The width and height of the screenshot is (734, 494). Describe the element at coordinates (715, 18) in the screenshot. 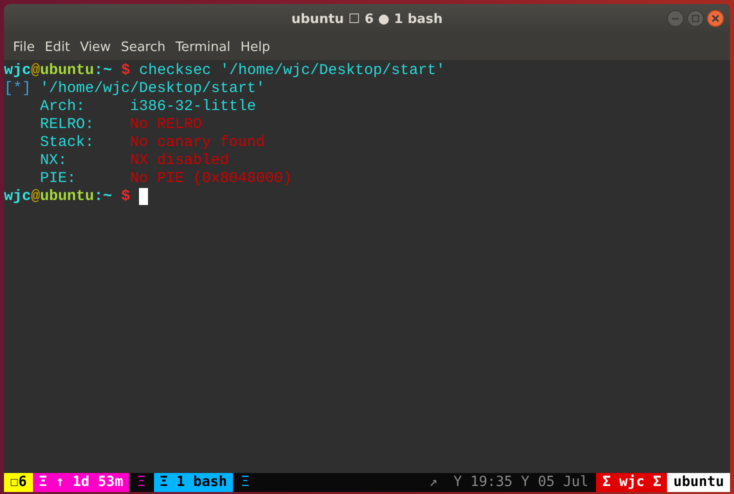

I see `close-icon` at that location.